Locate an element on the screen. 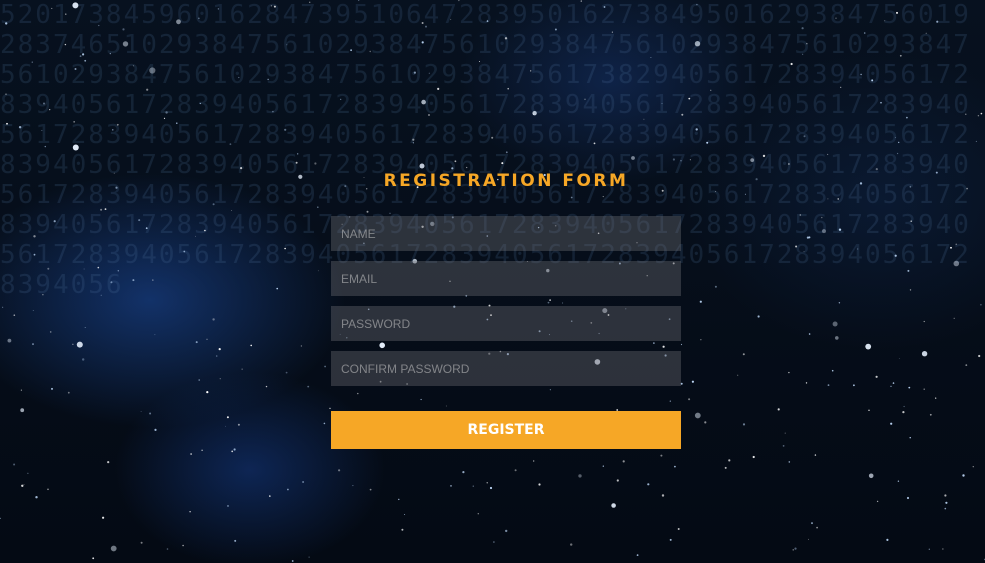  email-input is located at coordinates (506, 278).